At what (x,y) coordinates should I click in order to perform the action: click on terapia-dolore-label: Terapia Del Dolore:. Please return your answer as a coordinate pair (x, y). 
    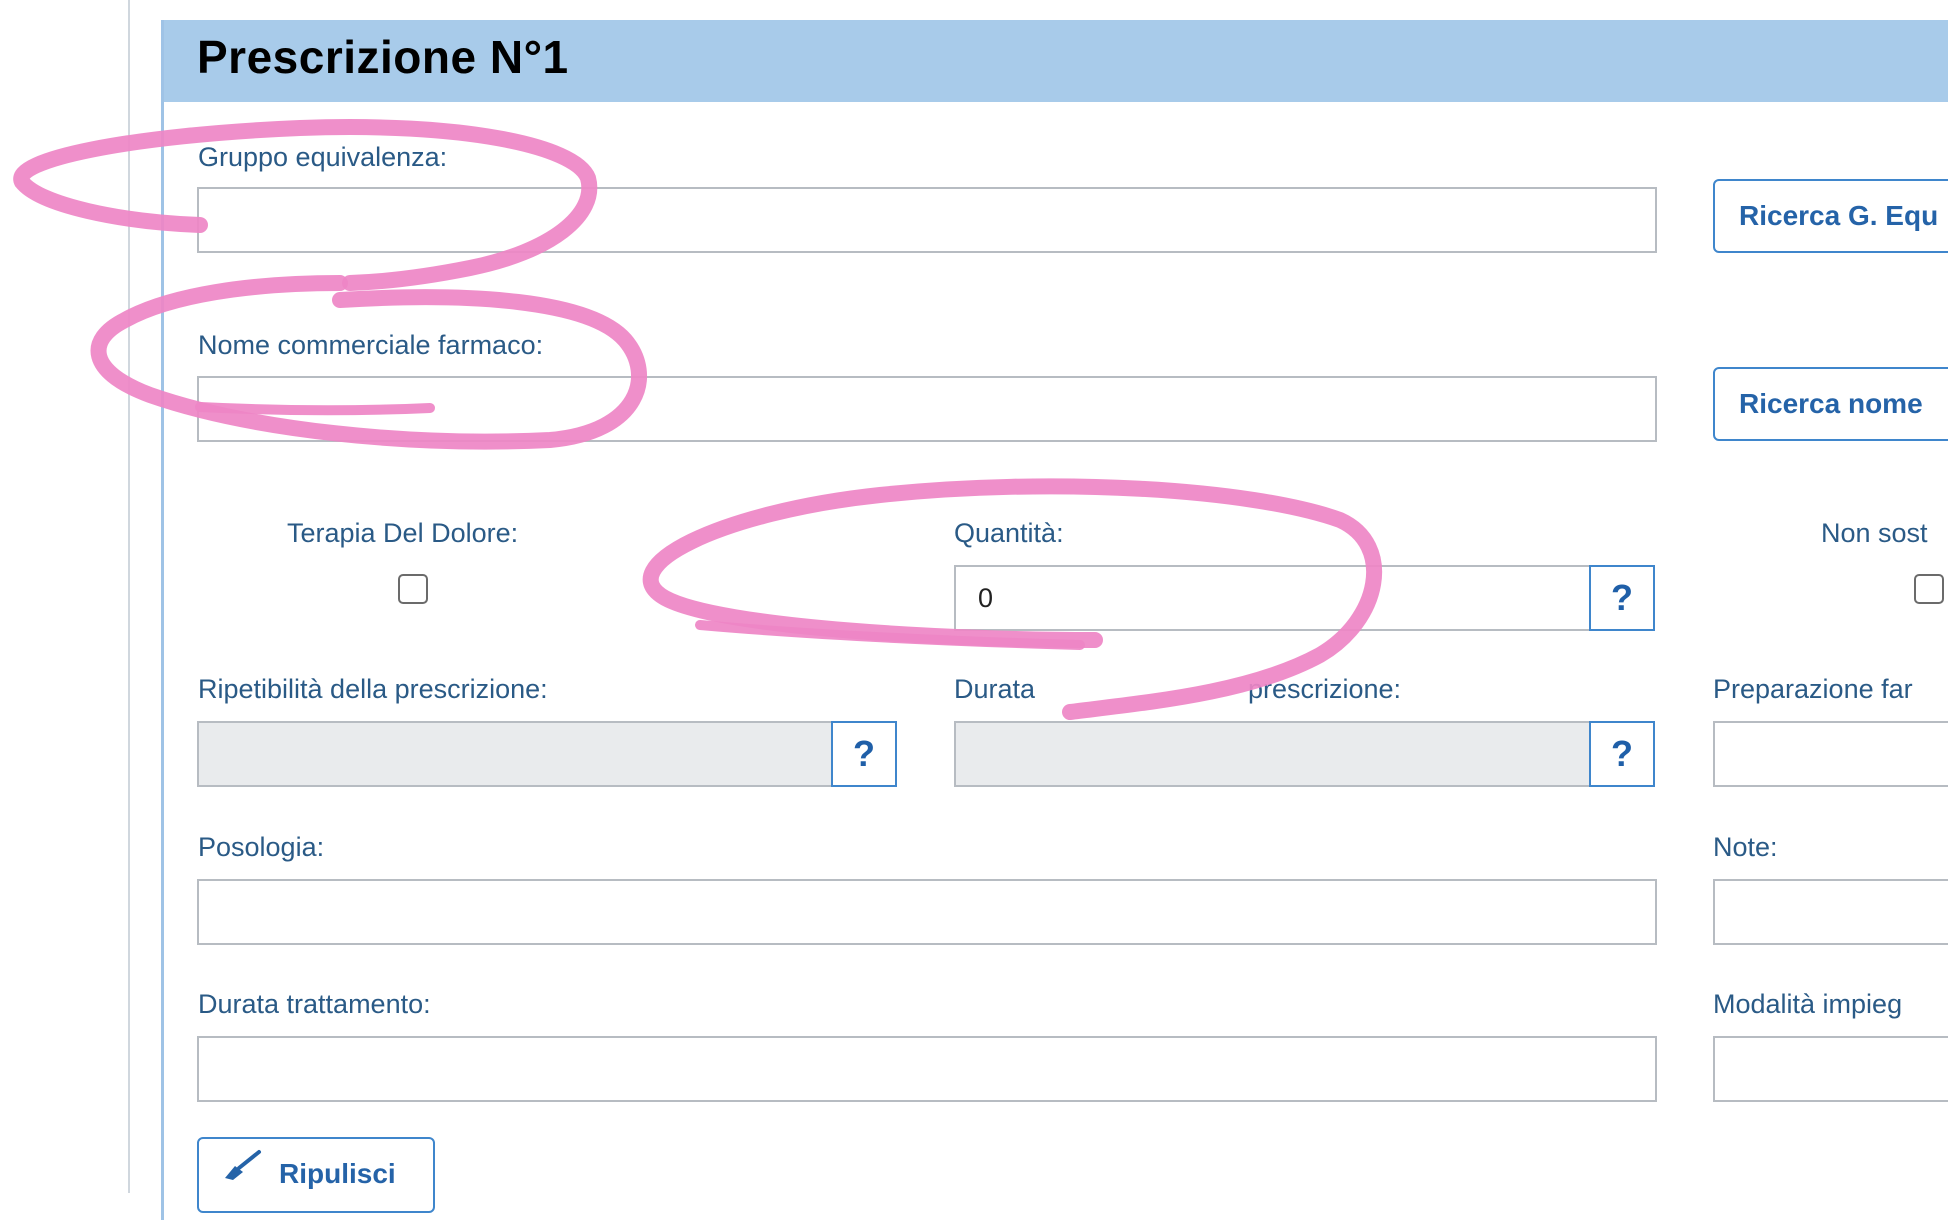
    Looking at the image, I should click on (403, 533).